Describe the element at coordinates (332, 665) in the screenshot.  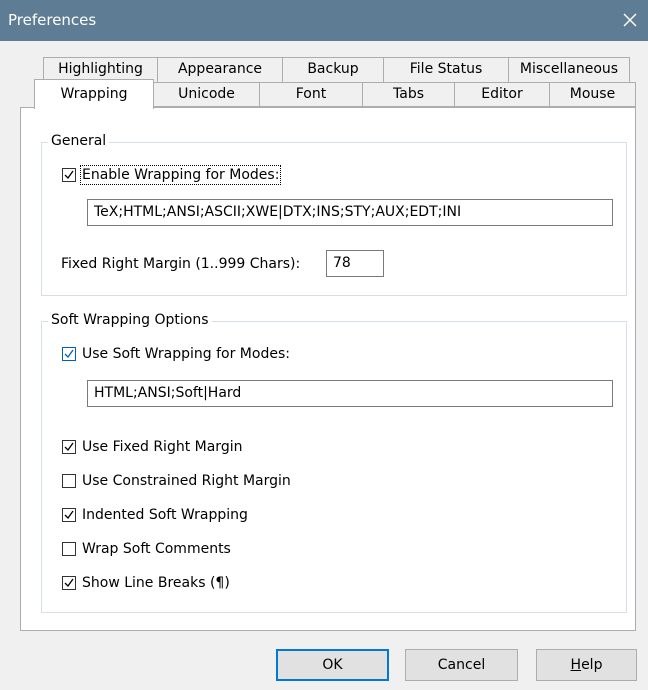
I see `ok-button: OK` at that location.